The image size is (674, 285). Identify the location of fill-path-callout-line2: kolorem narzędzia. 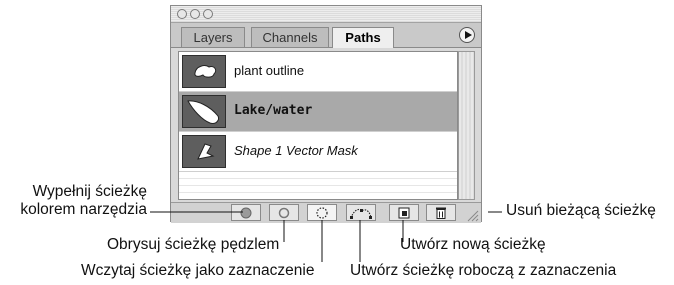
(83, 209).